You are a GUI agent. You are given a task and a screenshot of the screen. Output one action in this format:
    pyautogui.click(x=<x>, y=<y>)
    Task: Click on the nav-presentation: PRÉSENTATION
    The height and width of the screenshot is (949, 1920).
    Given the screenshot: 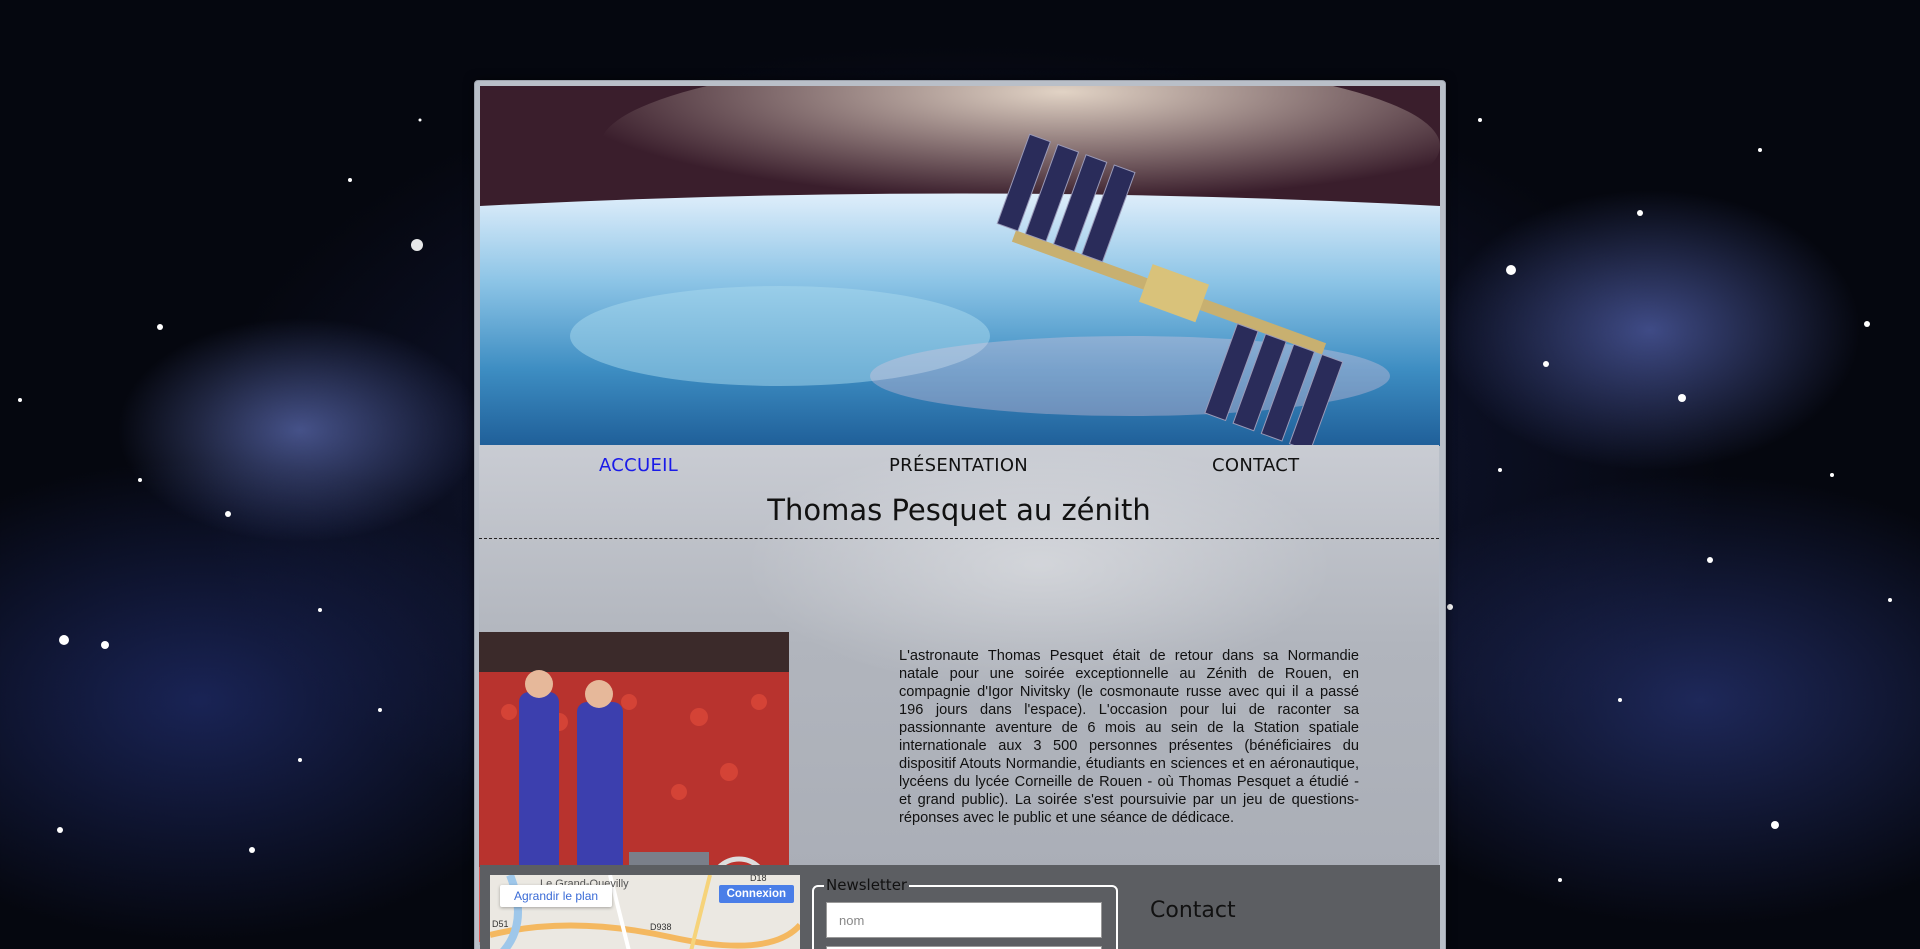 What is the action you would take?
    pyautogui.click(x=958, y=465)
    